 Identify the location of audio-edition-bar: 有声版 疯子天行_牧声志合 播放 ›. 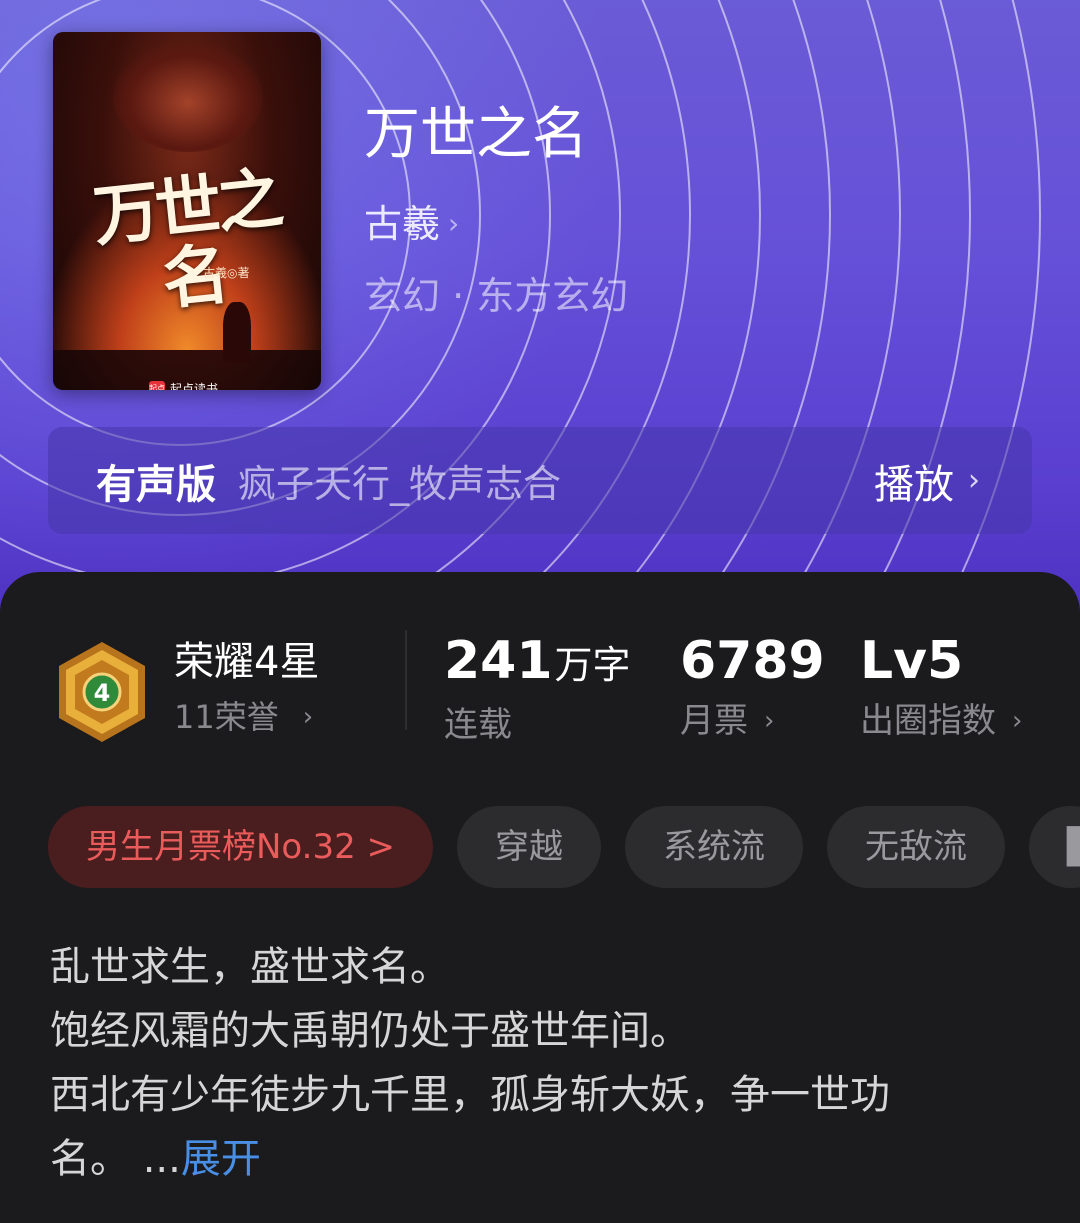
(540, 480).